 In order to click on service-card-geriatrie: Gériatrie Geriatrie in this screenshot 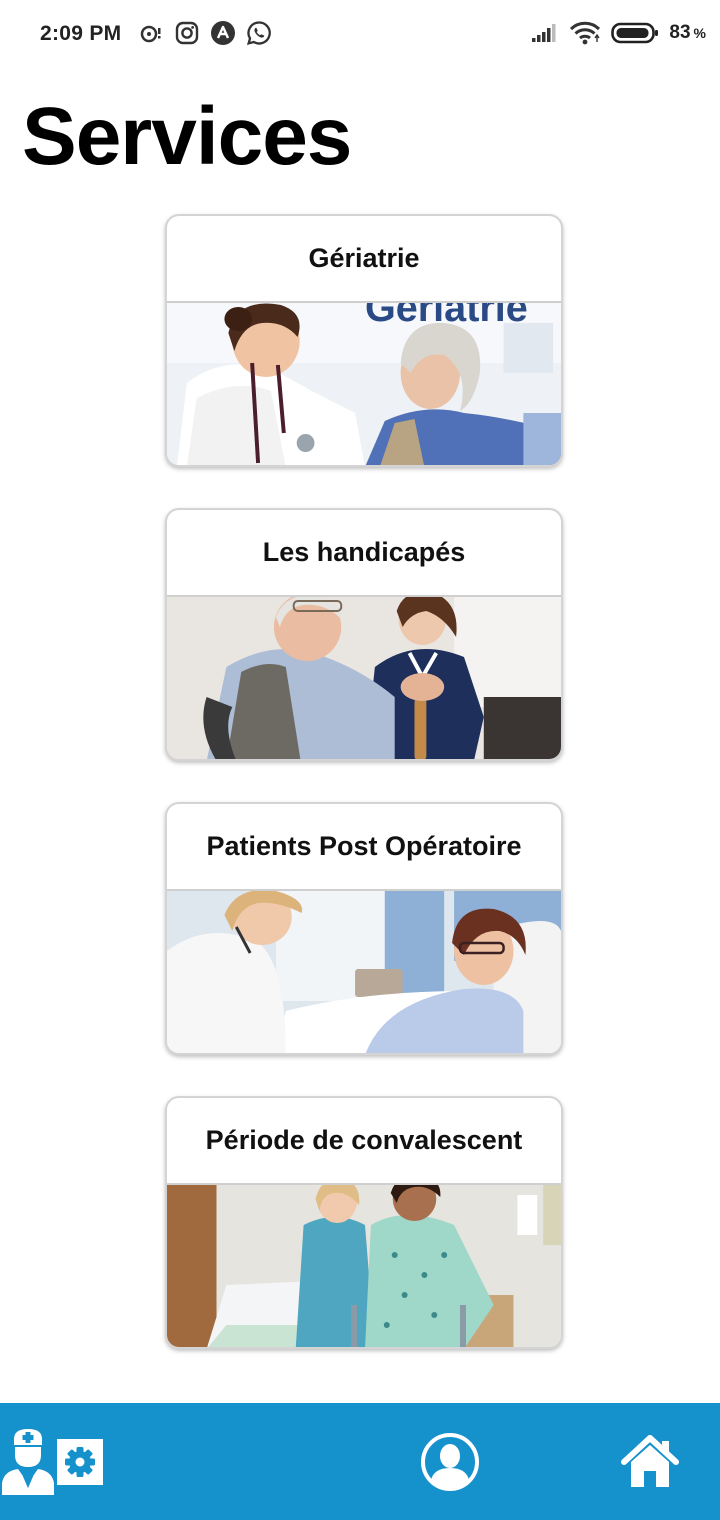, I will do `click(364, 340)`.